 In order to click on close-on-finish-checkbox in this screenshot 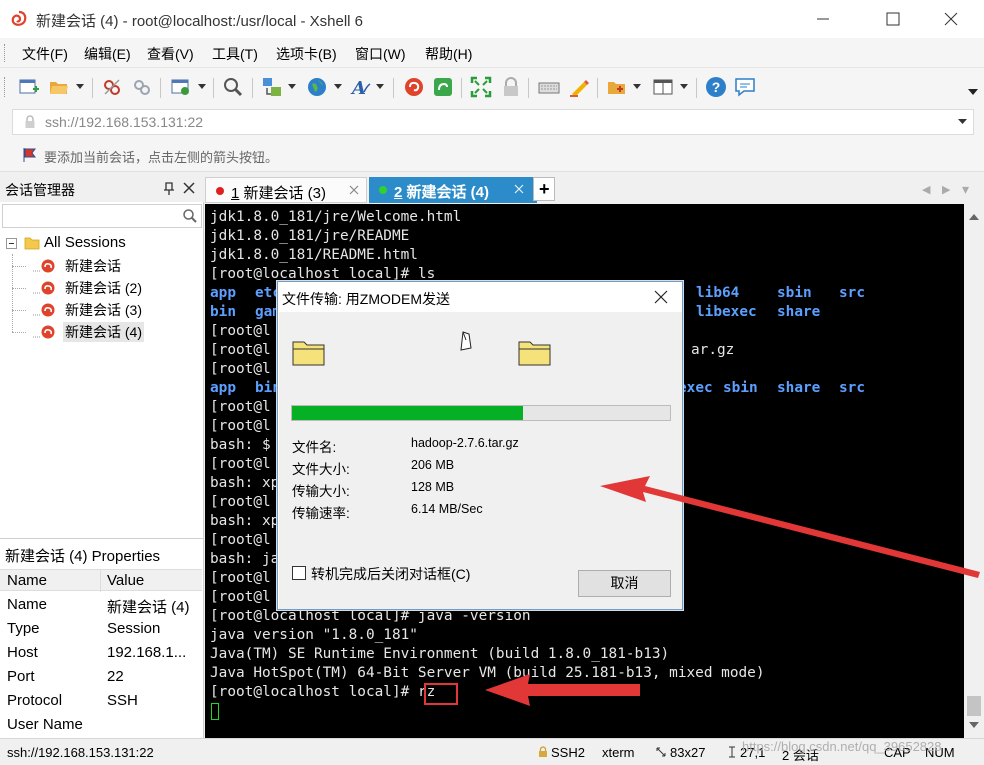, I will do `click(299, 573)`.